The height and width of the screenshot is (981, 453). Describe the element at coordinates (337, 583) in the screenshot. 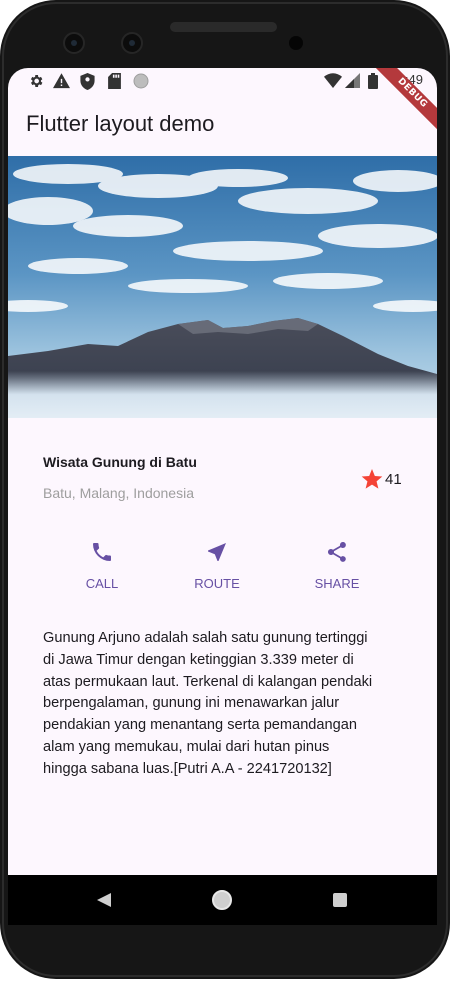

I see `share-label: SHARE` at that location.